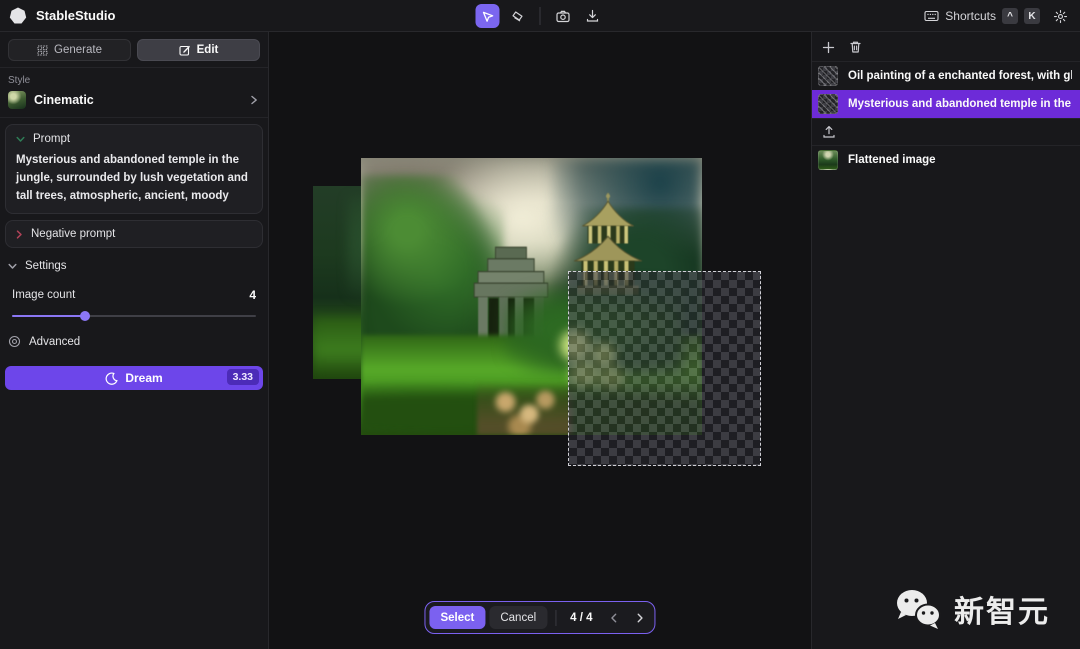 Image resolution: width=1080 pixels, height=649 pixels. Describe the element at coordinates (73, 234) in the screenshot. I see `negative-prompt-label: Negative prompt` at that location.